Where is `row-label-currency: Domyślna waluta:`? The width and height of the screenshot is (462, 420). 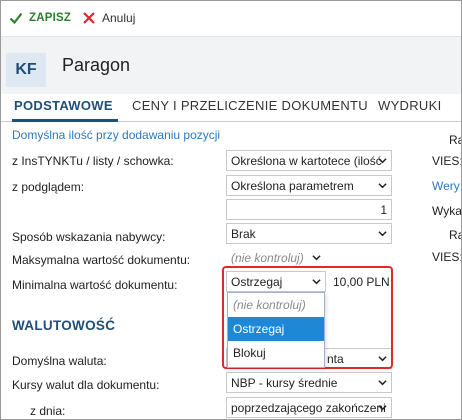 row-label-currency: Domyślna waluta: is located at coordinates (59, 361).